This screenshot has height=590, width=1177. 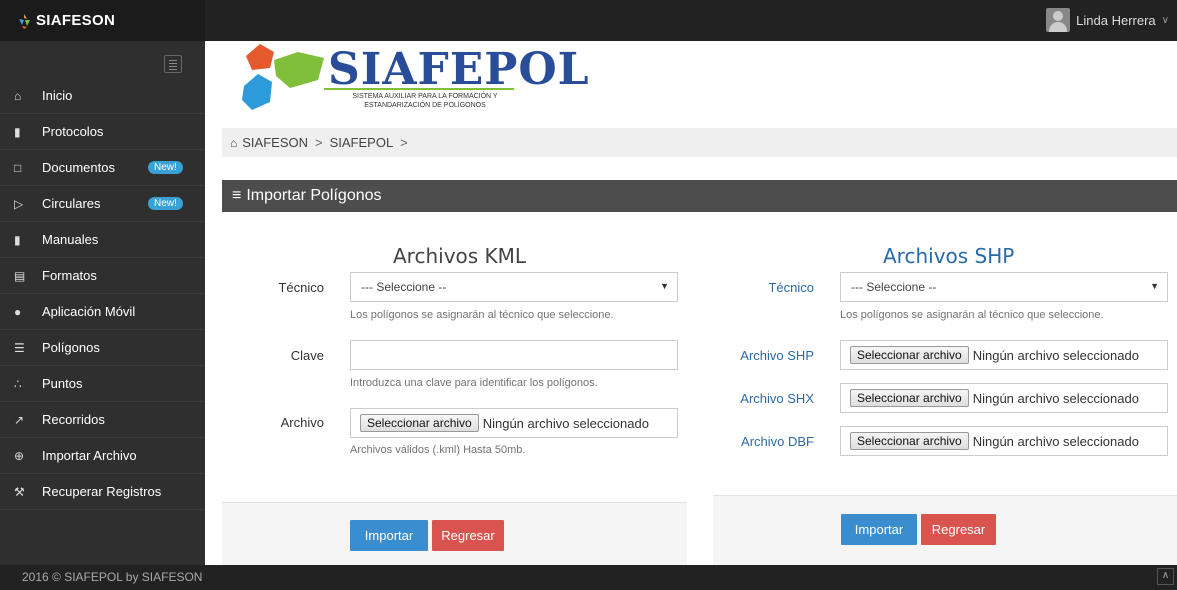 What do you see at coordinates (425, 105) in the screenshot?
I see `logo-subtitle-line2: ESTANDARIZACIÓN DE POLÍGONOS` at bounding box center [425, 105].